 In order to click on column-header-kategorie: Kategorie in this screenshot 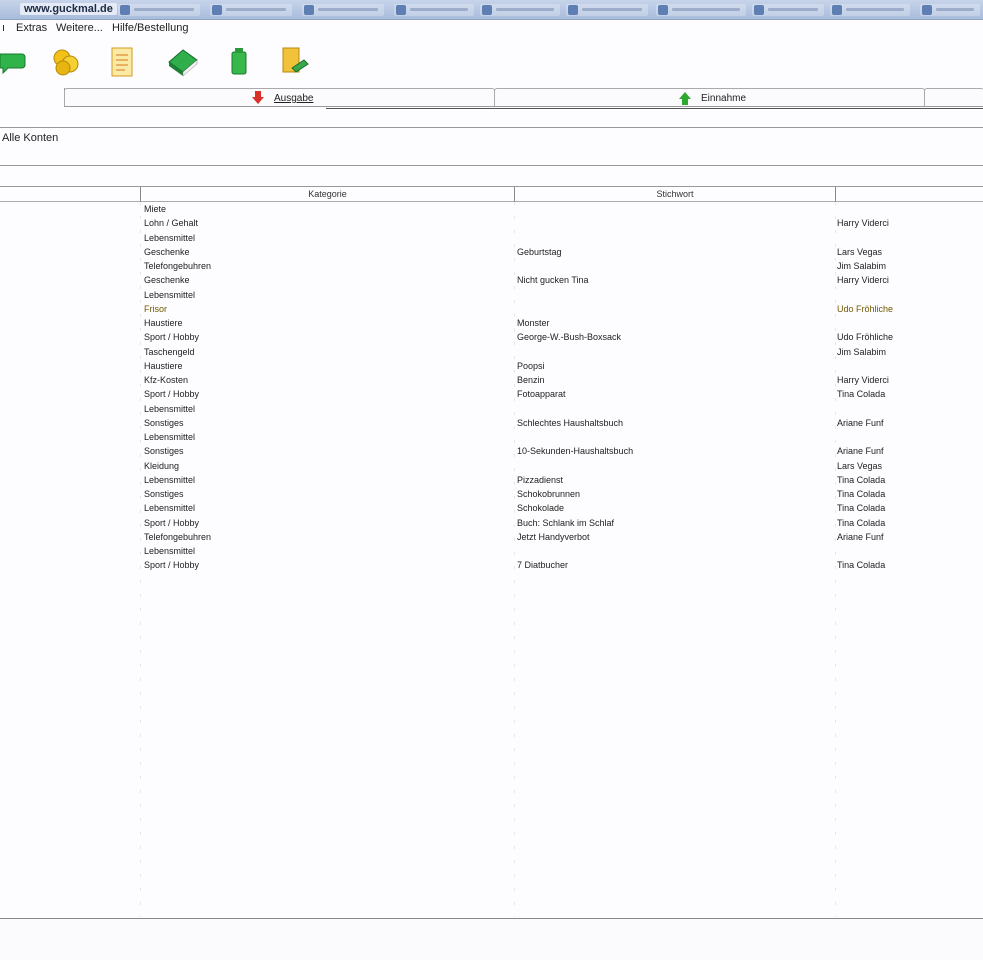, I will do `click(327, 194)`.